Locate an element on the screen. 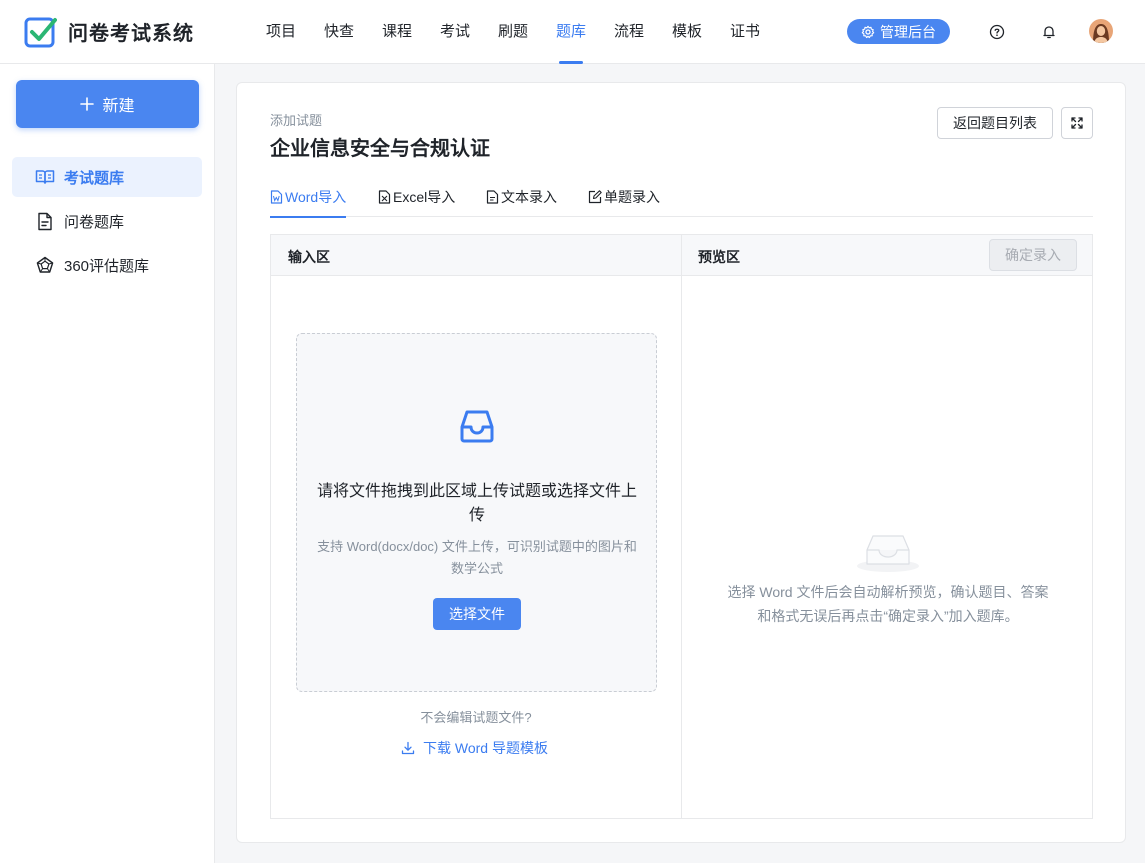  expand-icon is located at coordinates (1077, 123).